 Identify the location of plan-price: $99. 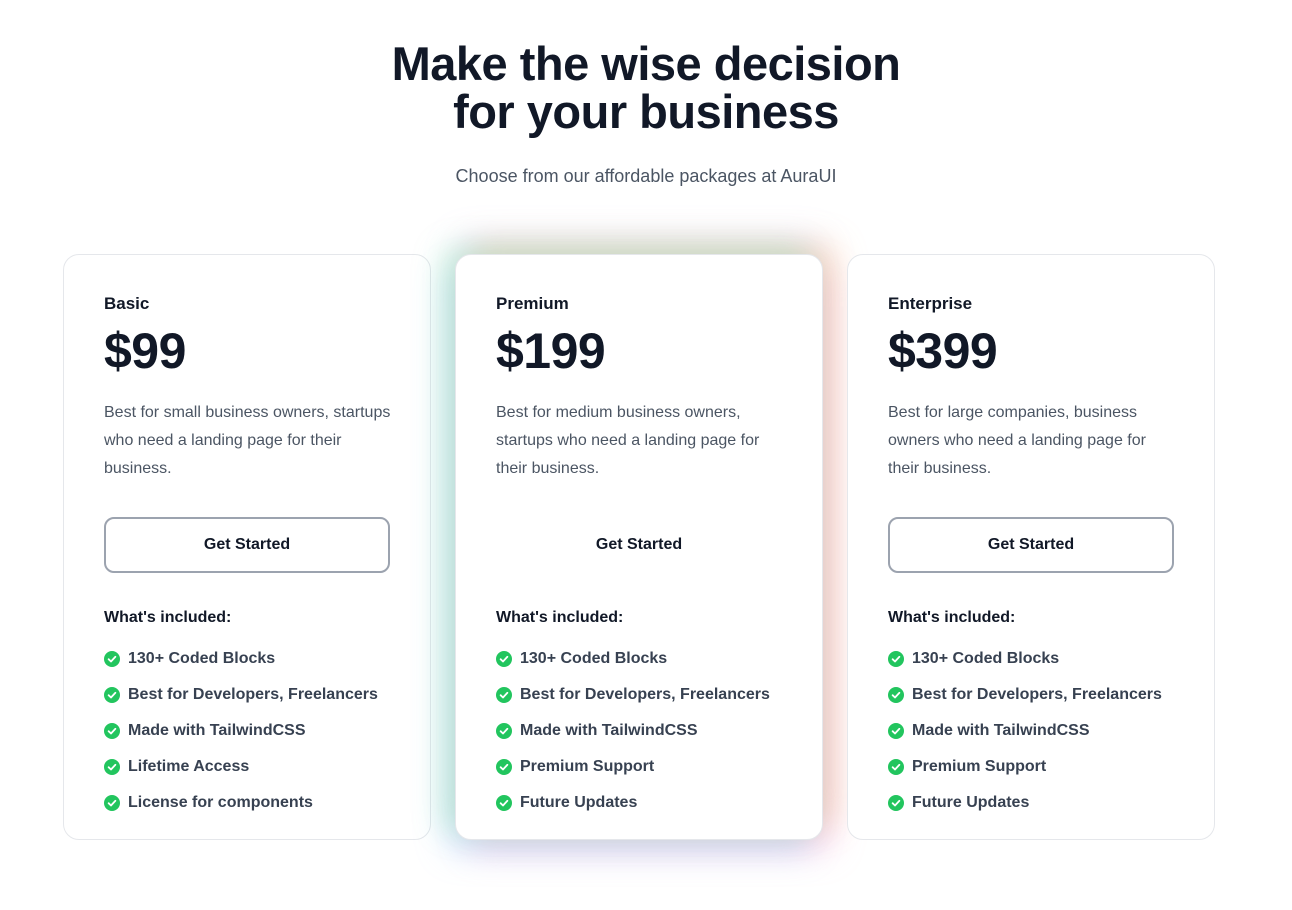
(145, 351).